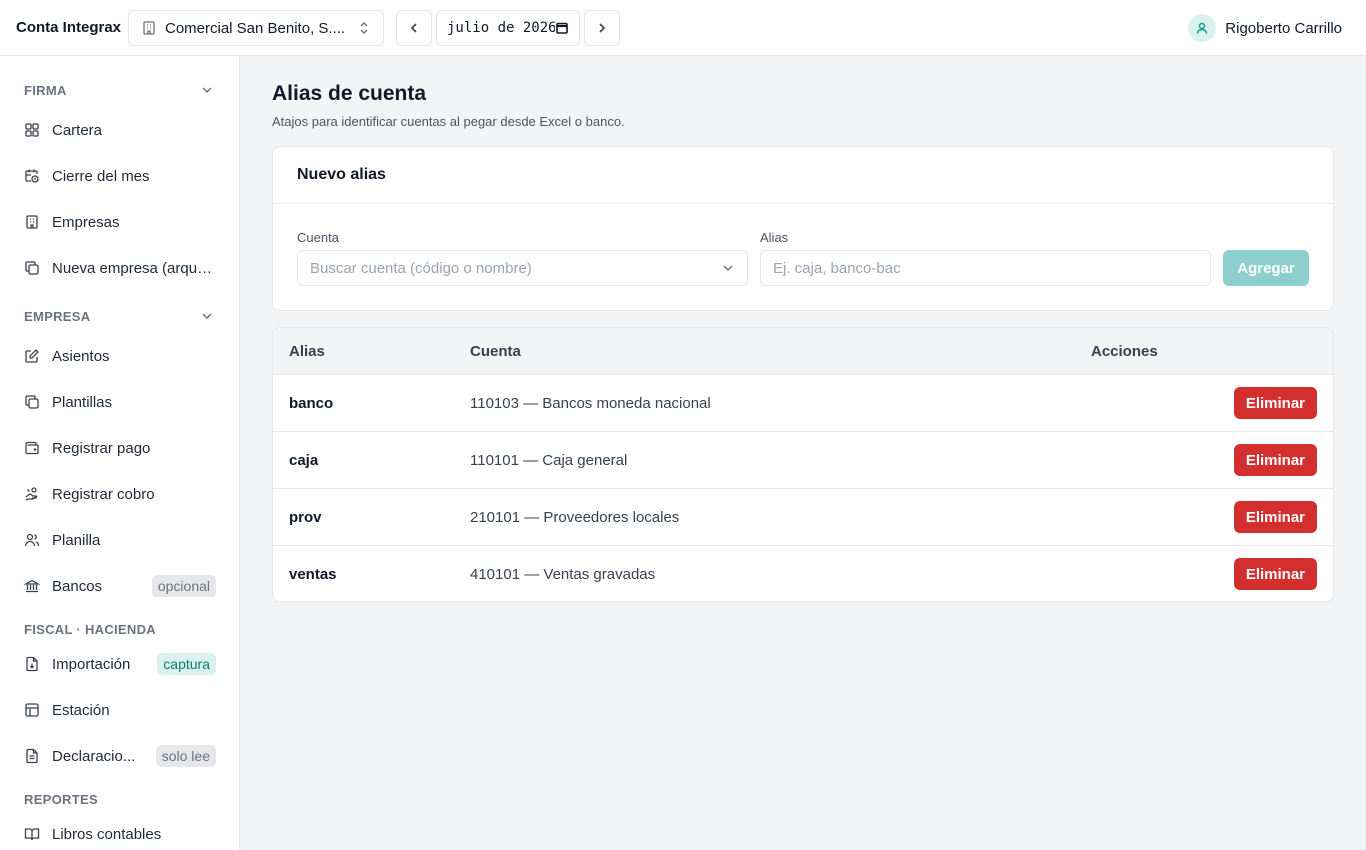 The image size is (1366, 850). Describe the element at coordinates (81, 710) in the screenshot. I see `sidebar-item-label: Estación` at that location.